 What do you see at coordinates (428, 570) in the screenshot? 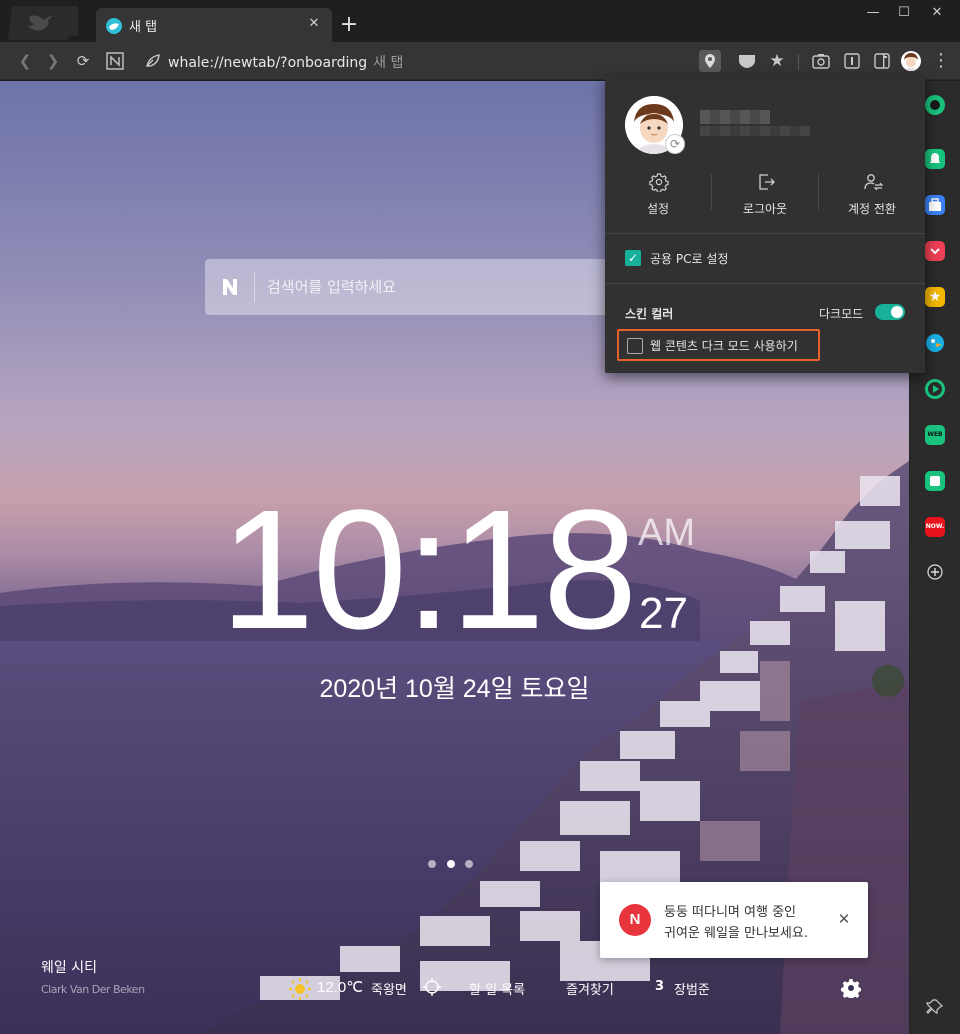
I see `clock-time: 10:18` at bounding box center [428, 570].